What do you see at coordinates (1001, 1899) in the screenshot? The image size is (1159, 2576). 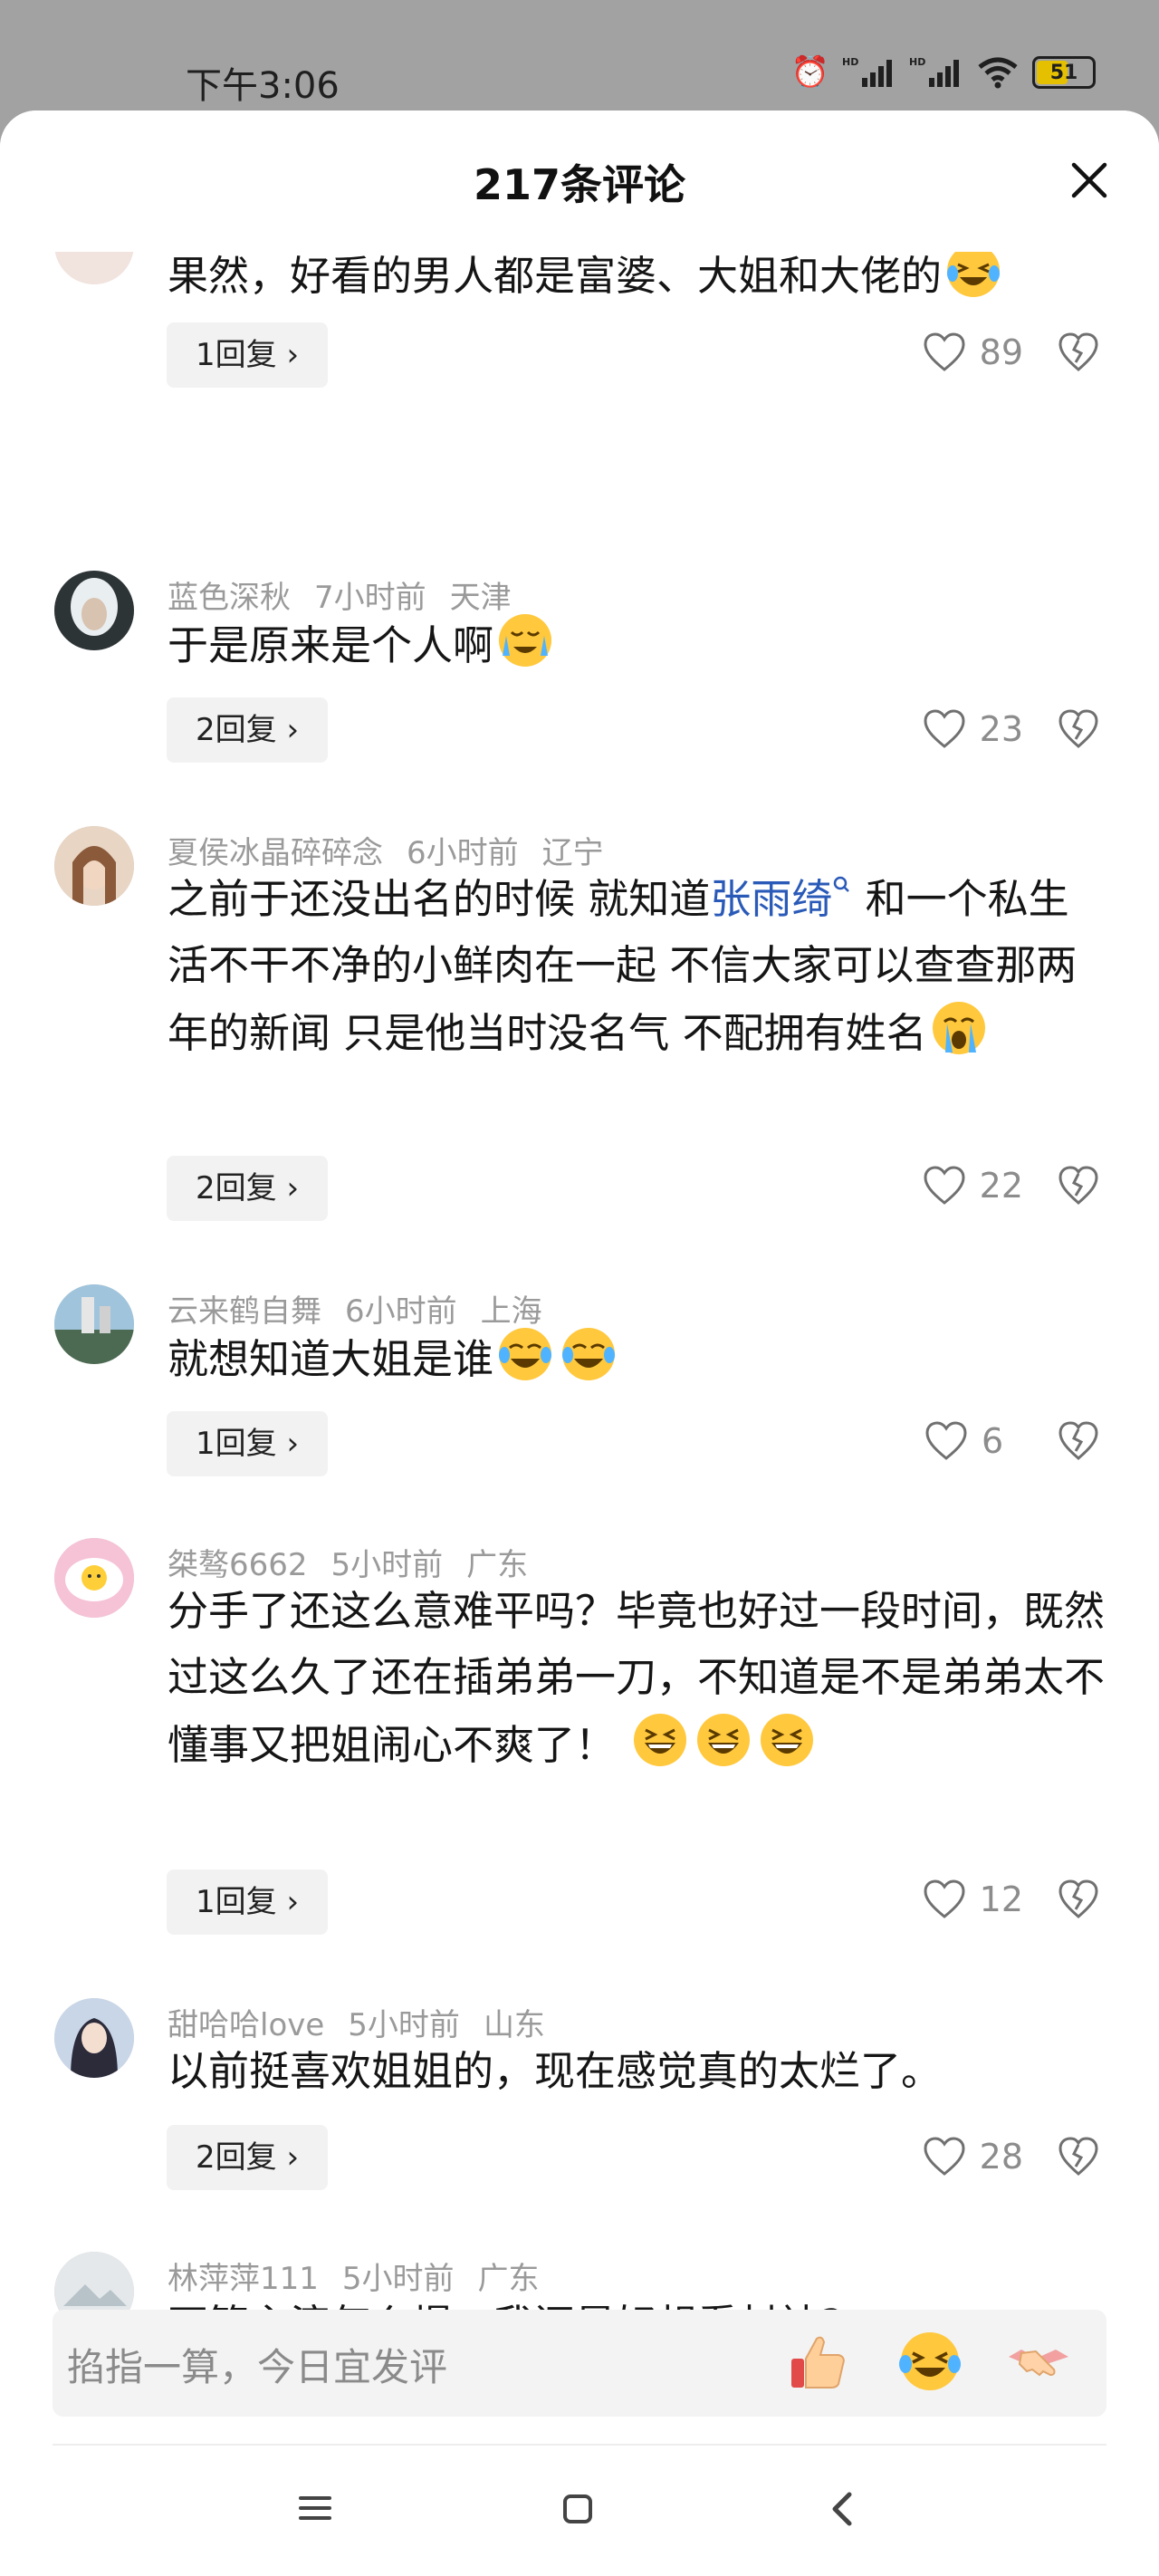 I see `like-count: 12` at bounding box center [1001, 1899].